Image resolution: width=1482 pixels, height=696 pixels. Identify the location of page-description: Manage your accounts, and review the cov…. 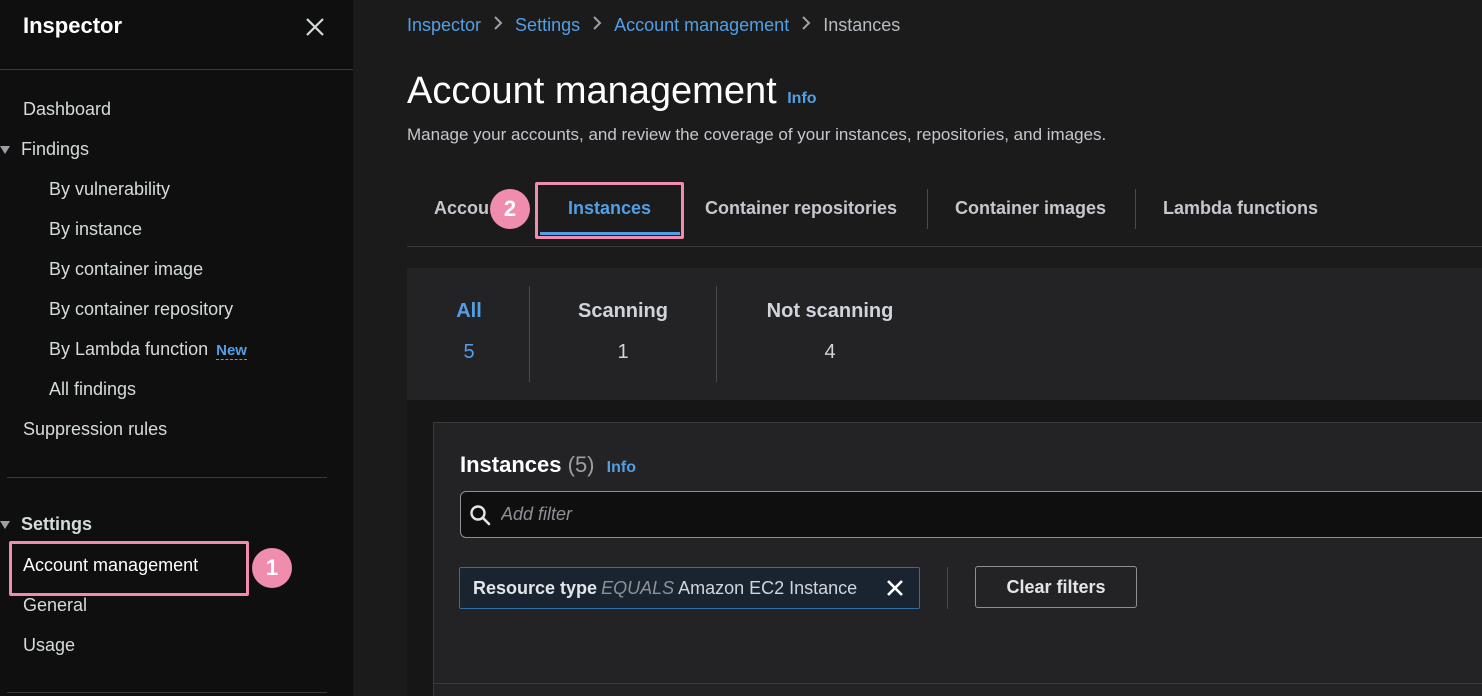
(757, 134).